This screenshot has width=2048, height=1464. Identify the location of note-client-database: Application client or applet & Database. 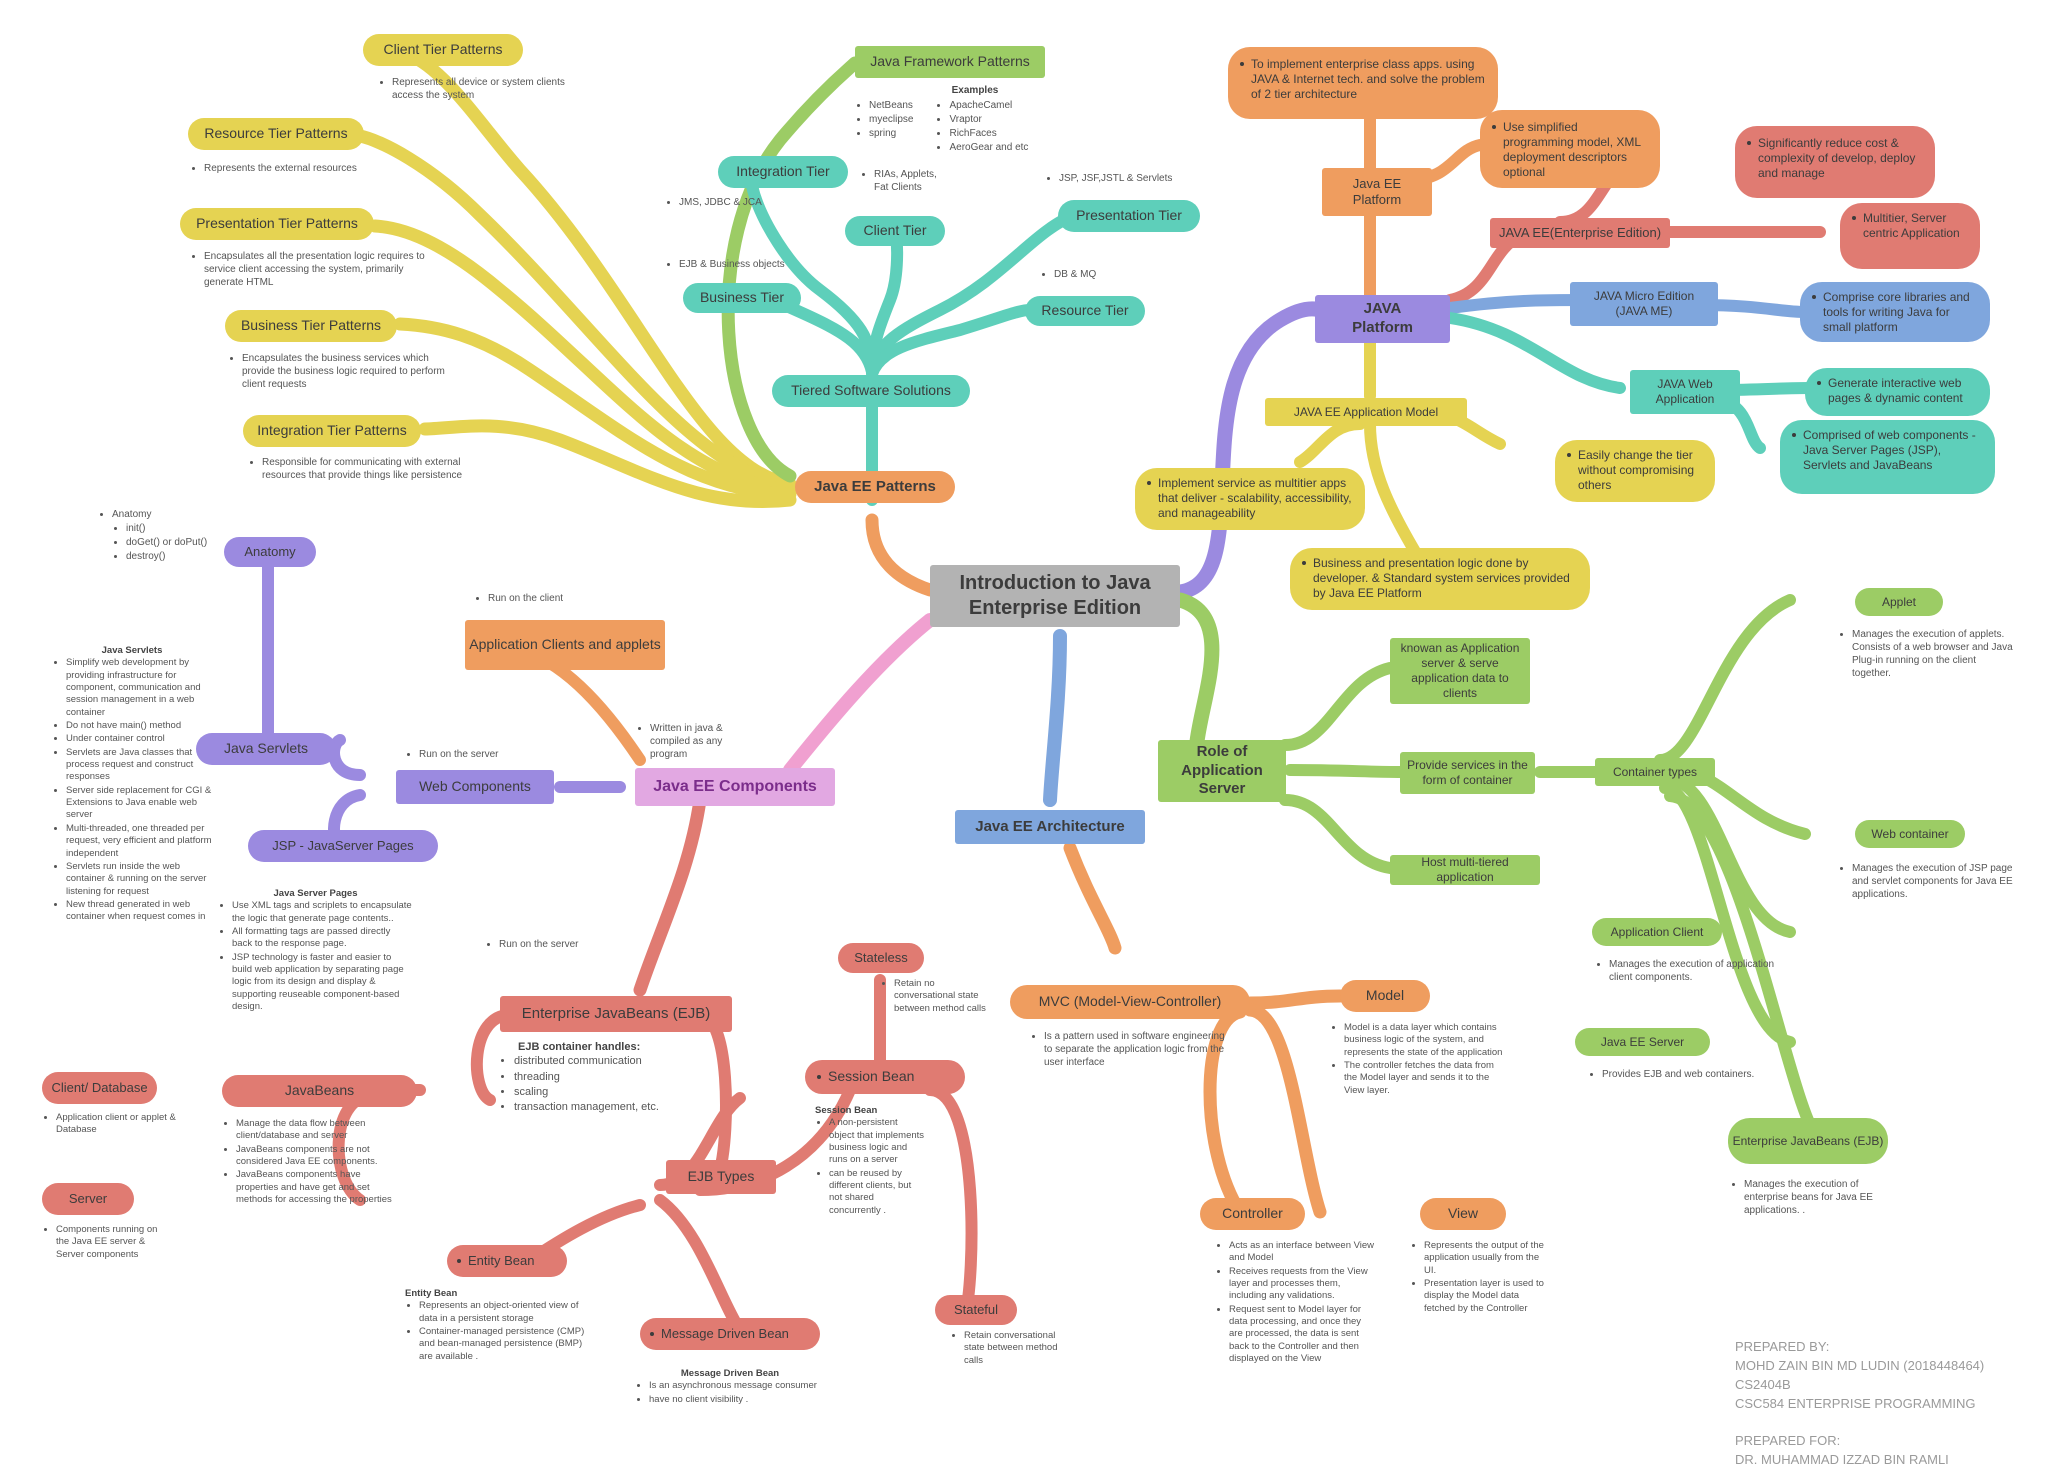
(112, 1125).